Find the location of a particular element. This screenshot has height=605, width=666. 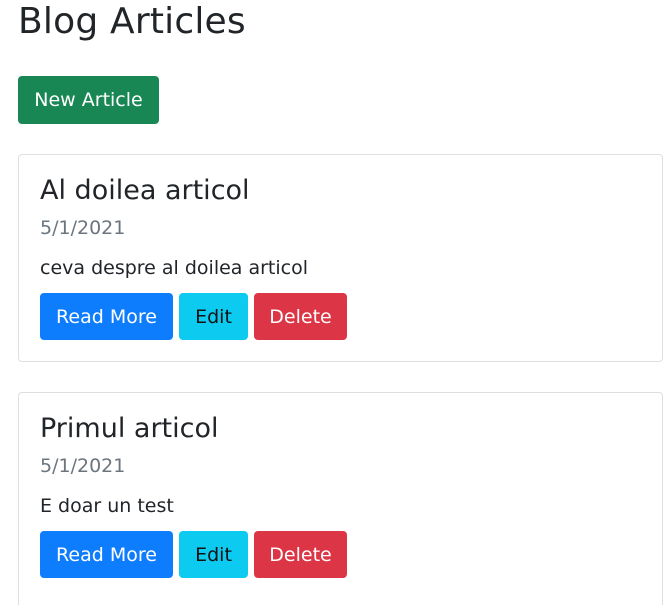

article-summary: ceva despre al doilea articol is located at coordinates (174, 268).